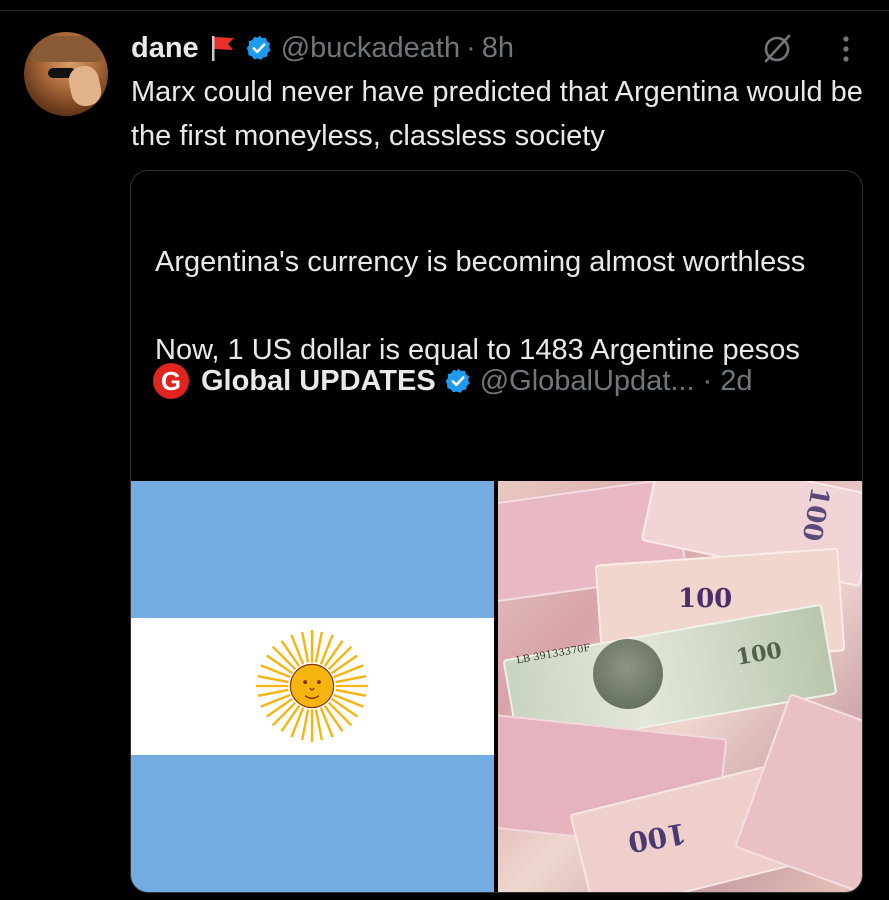 This screenshot has height=900, width=889. I want to click on red-flag-icon, so click(222, 48).